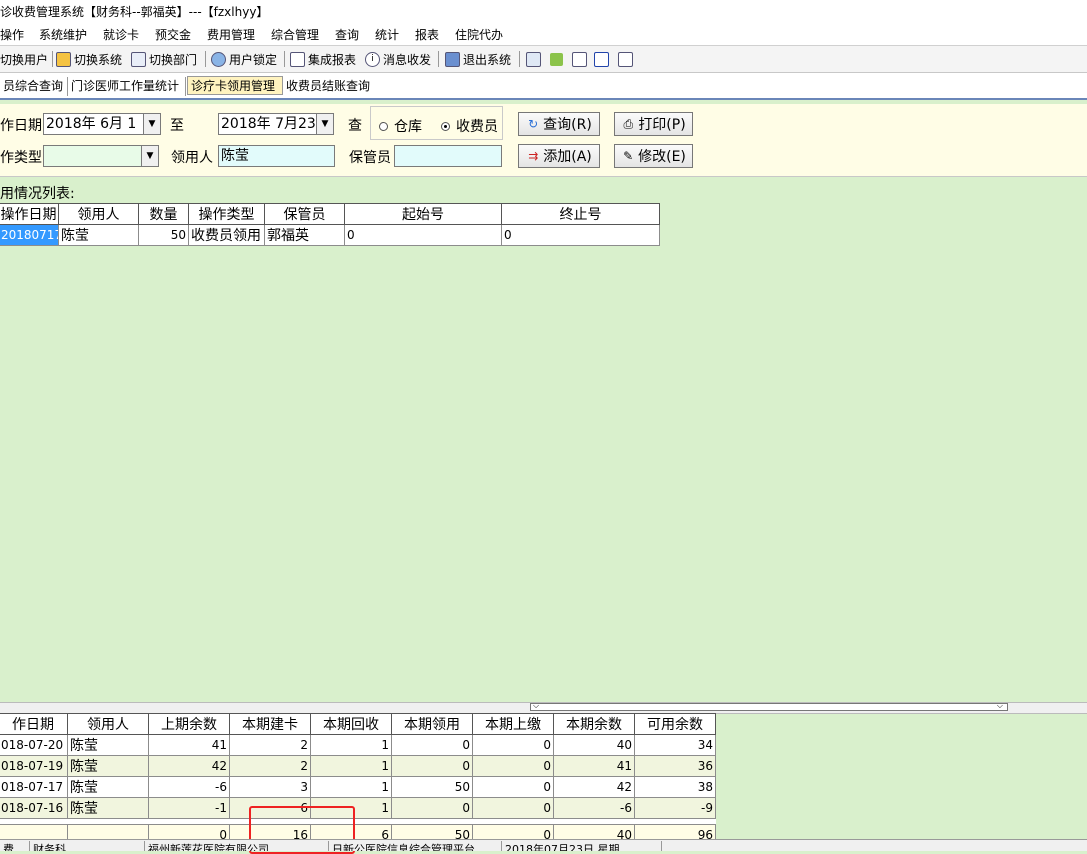 This screenshot has width=1087, height=854. What do you see at coordinates (304, 235) in the screenshot?
I see `cell-keeper: 郭福英` at bounding box center [304, 235].